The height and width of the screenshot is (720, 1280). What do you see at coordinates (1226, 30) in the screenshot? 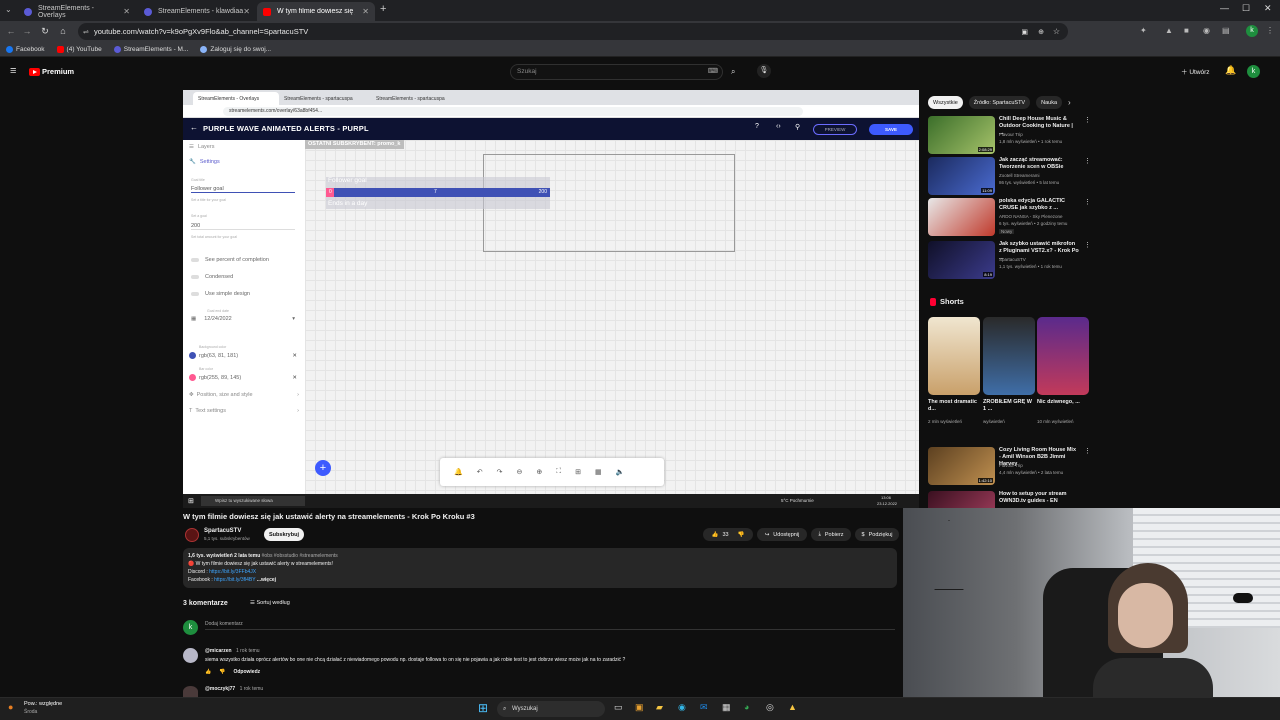
I see `extension-icon: ▤` at bounding box center [1226, 30].